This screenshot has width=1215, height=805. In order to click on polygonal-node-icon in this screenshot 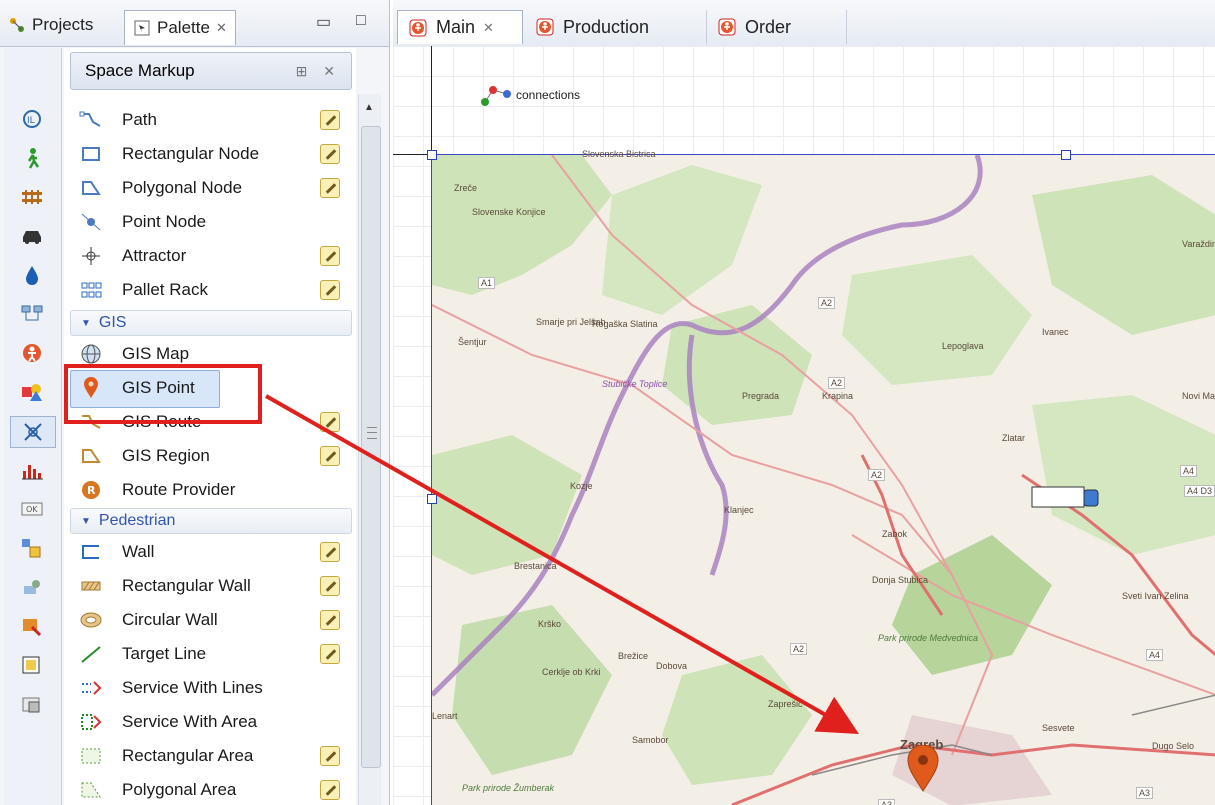, I will do `click(91, 188)`.